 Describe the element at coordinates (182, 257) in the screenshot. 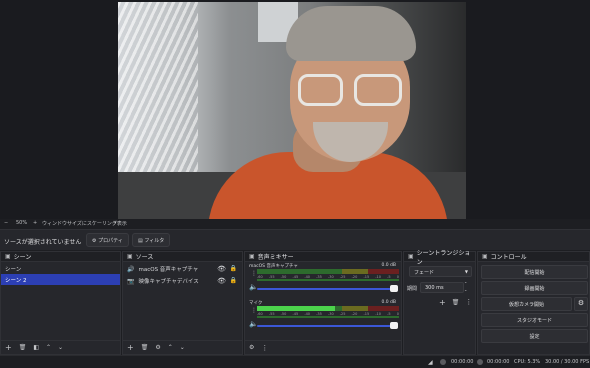

I see `sources-title-bar: ▣ ソース` at that location.